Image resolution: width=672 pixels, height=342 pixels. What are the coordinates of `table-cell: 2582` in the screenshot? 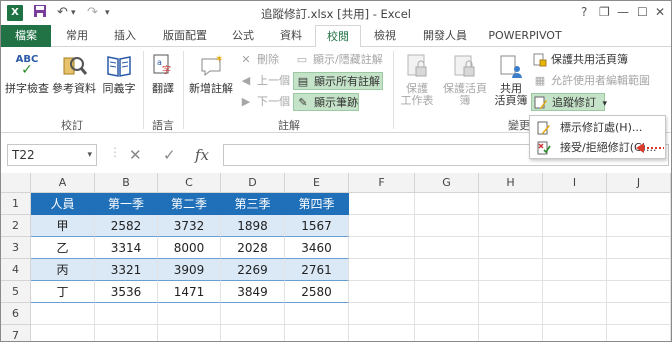 It's located at (126, 226).